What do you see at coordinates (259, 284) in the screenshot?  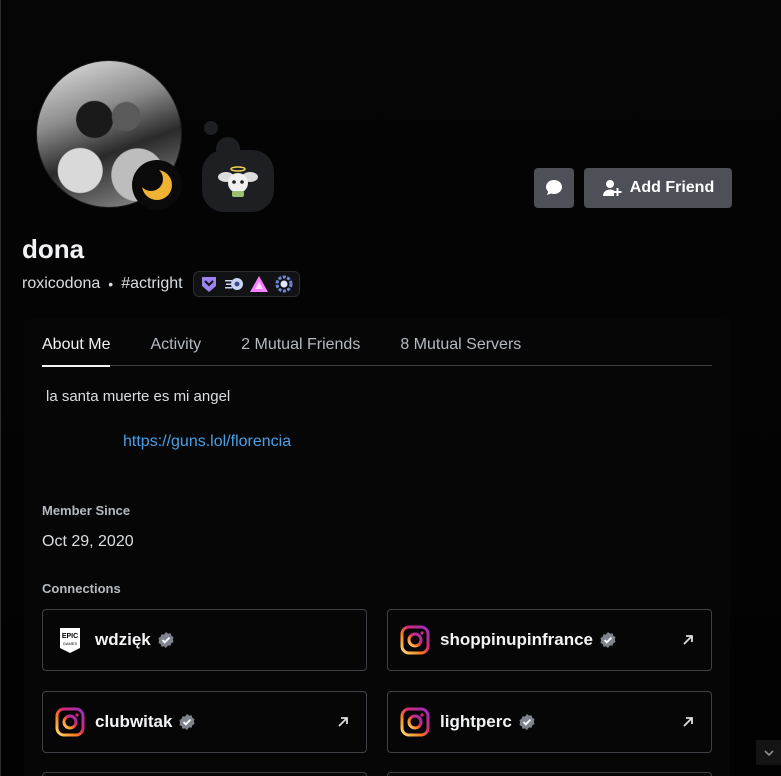 I see `pink-triangle-badge-icon` at bounding box center [259, 284].